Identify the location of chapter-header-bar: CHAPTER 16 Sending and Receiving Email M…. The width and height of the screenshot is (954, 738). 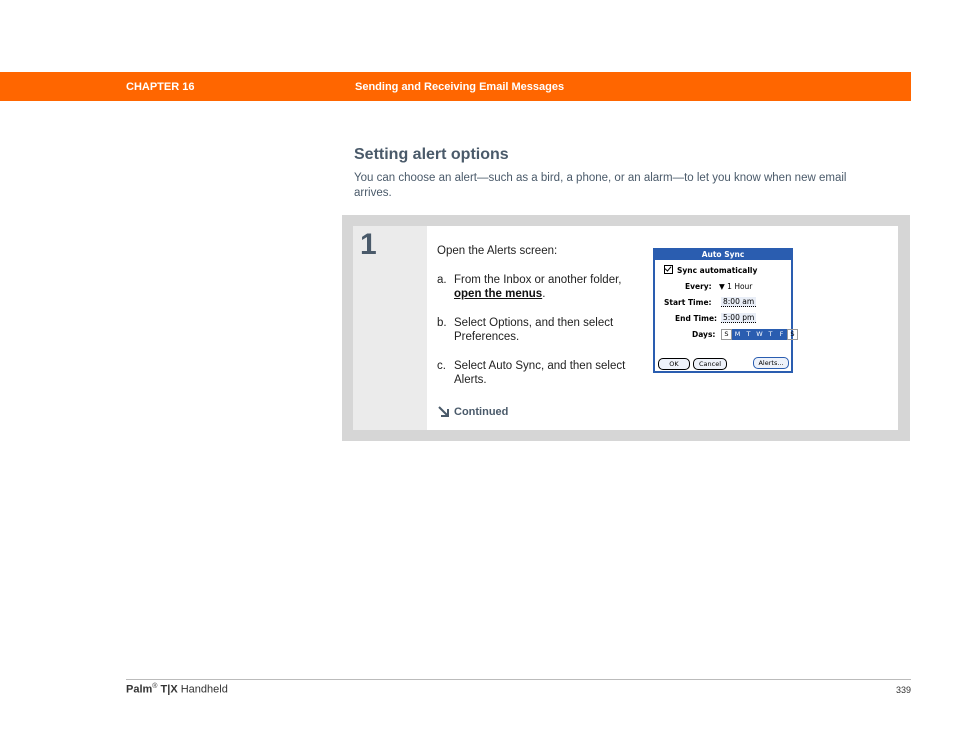
(455, 86).